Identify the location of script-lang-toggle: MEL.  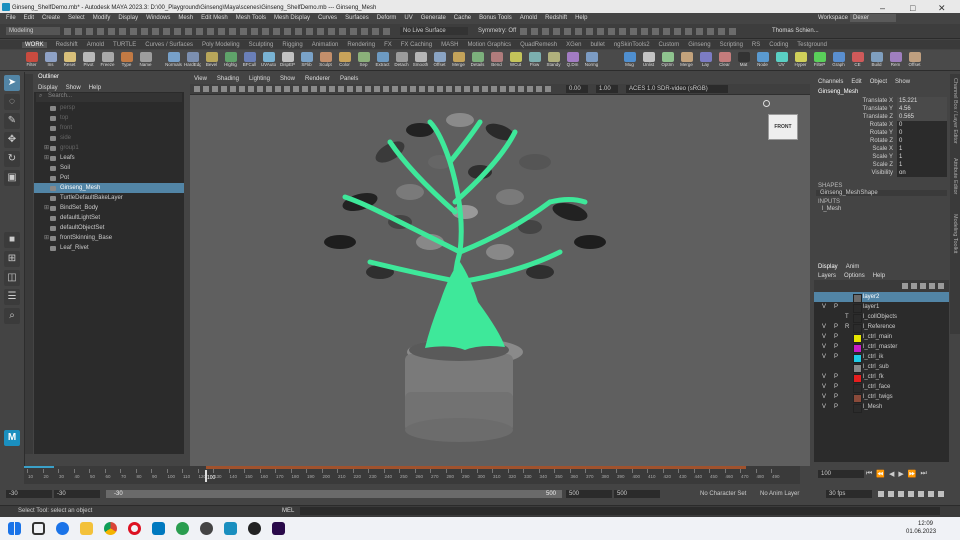
(288, 511).